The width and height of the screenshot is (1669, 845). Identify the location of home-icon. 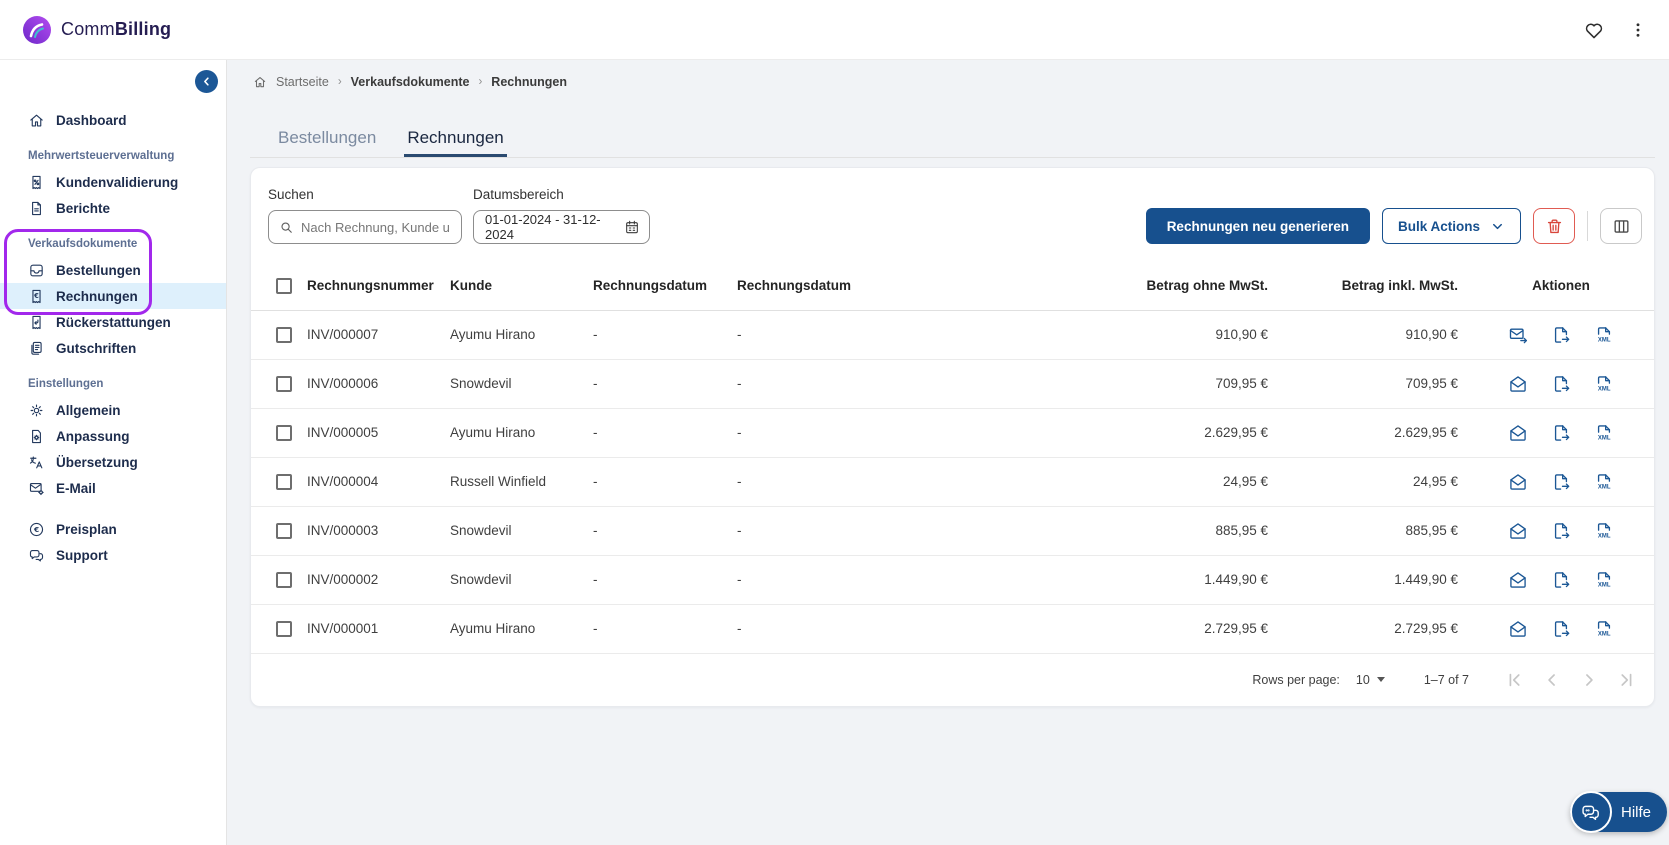
(260, 82).